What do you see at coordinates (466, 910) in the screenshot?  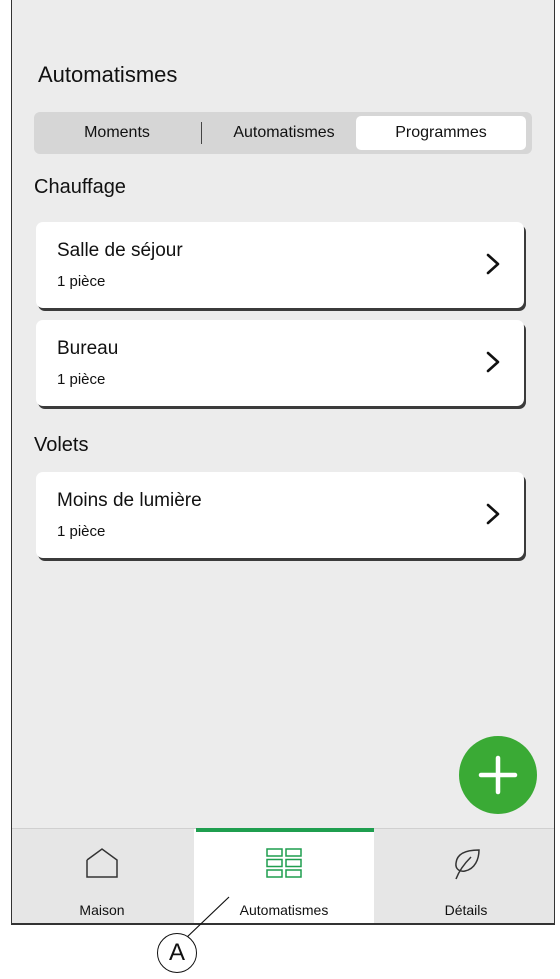 I see `nav-label-details: Détails` at bounding box center [466, 910].